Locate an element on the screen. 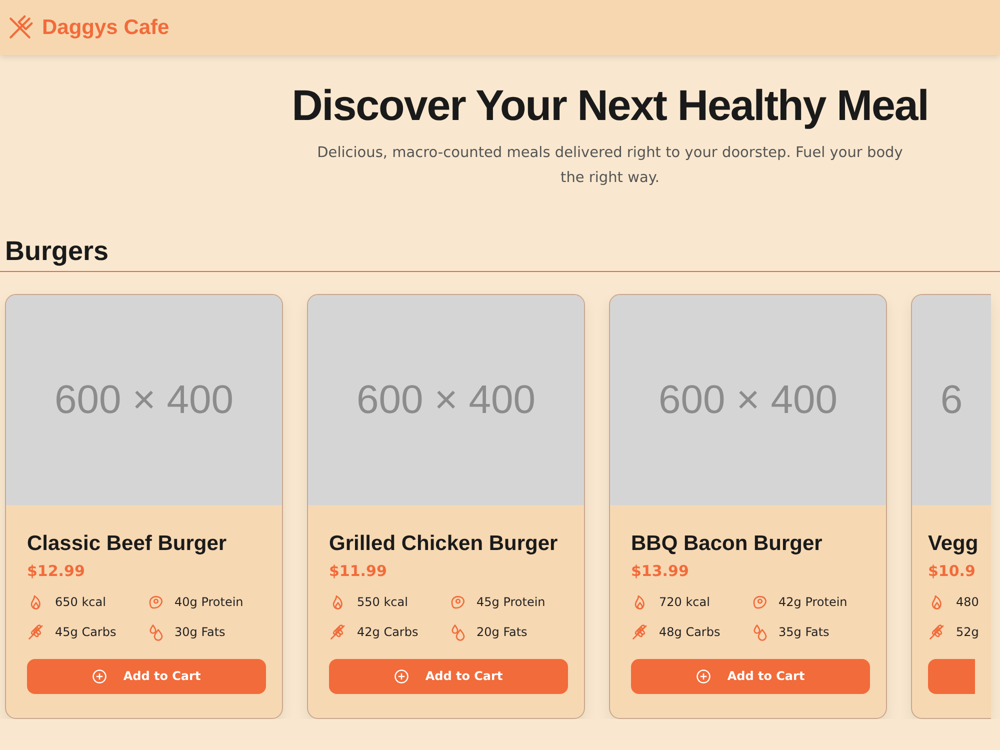 Image resolution: width=1000 pixels, height=750 pixels. macro-text: 45g Carbs is located at coordinates (85, 632).